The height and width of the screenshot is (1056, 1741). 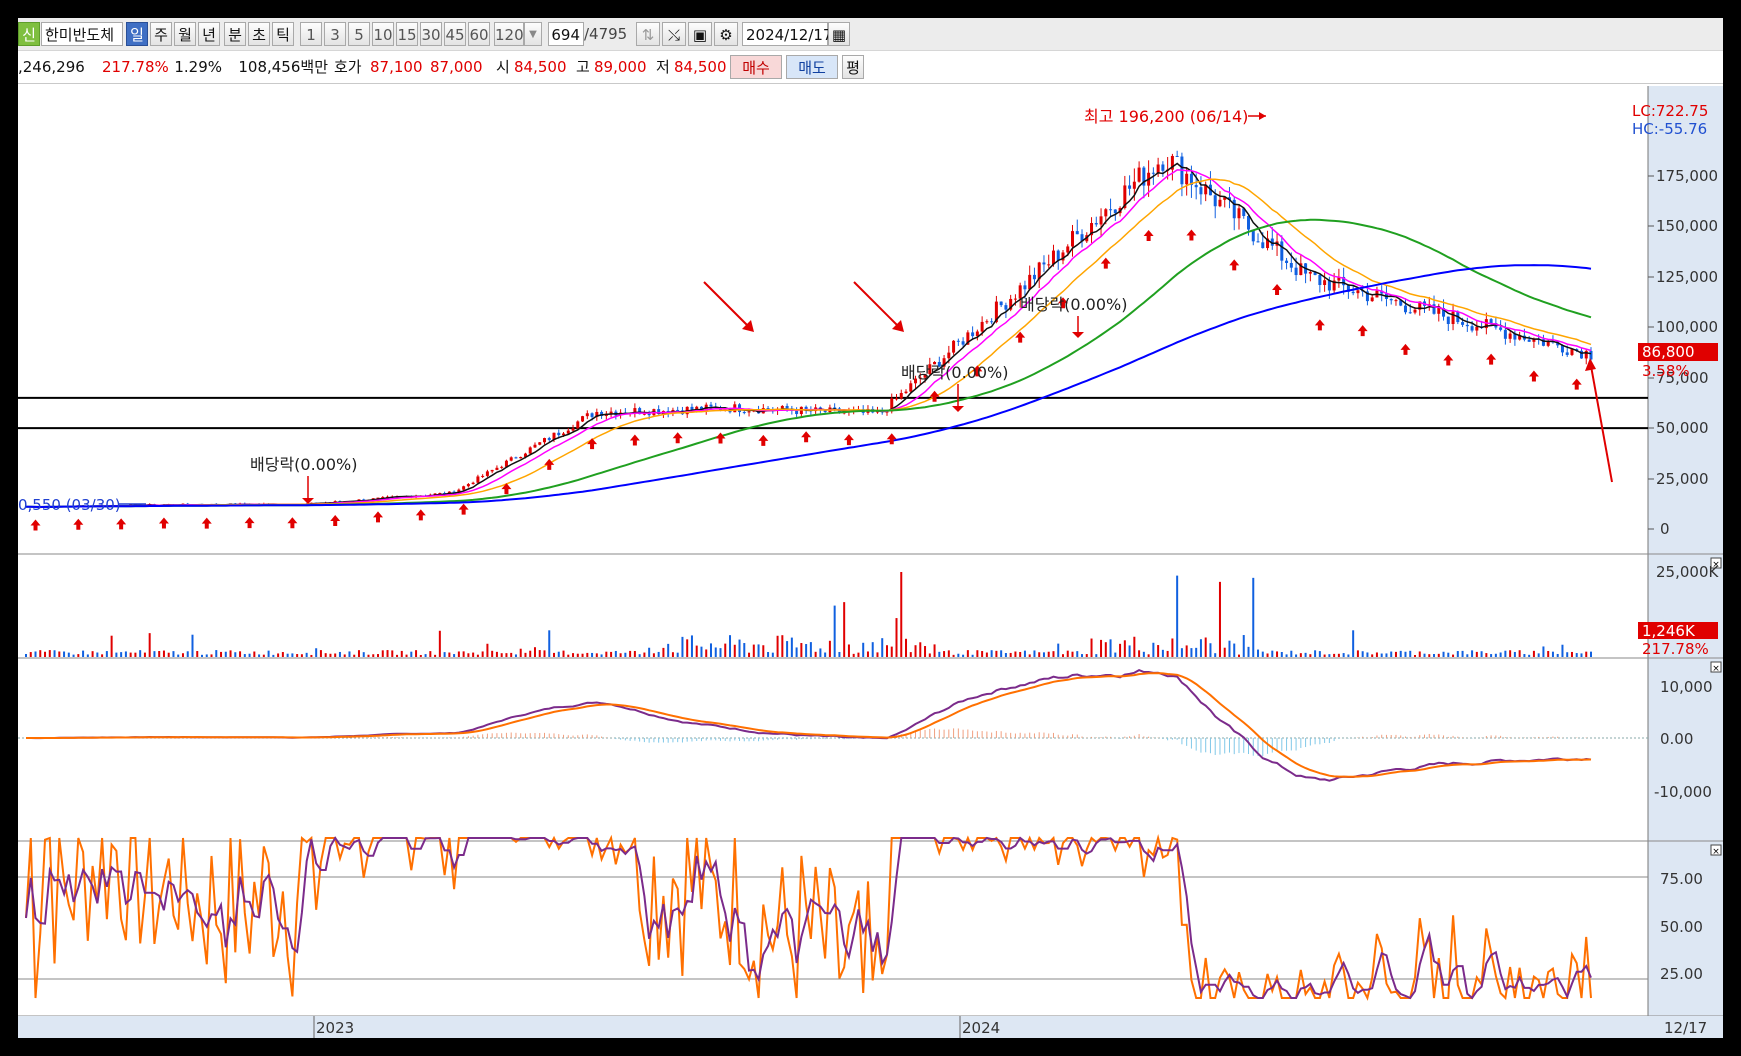 I want to click on hc-indicator: HC:-55.76, so click(x=1669, y=129).